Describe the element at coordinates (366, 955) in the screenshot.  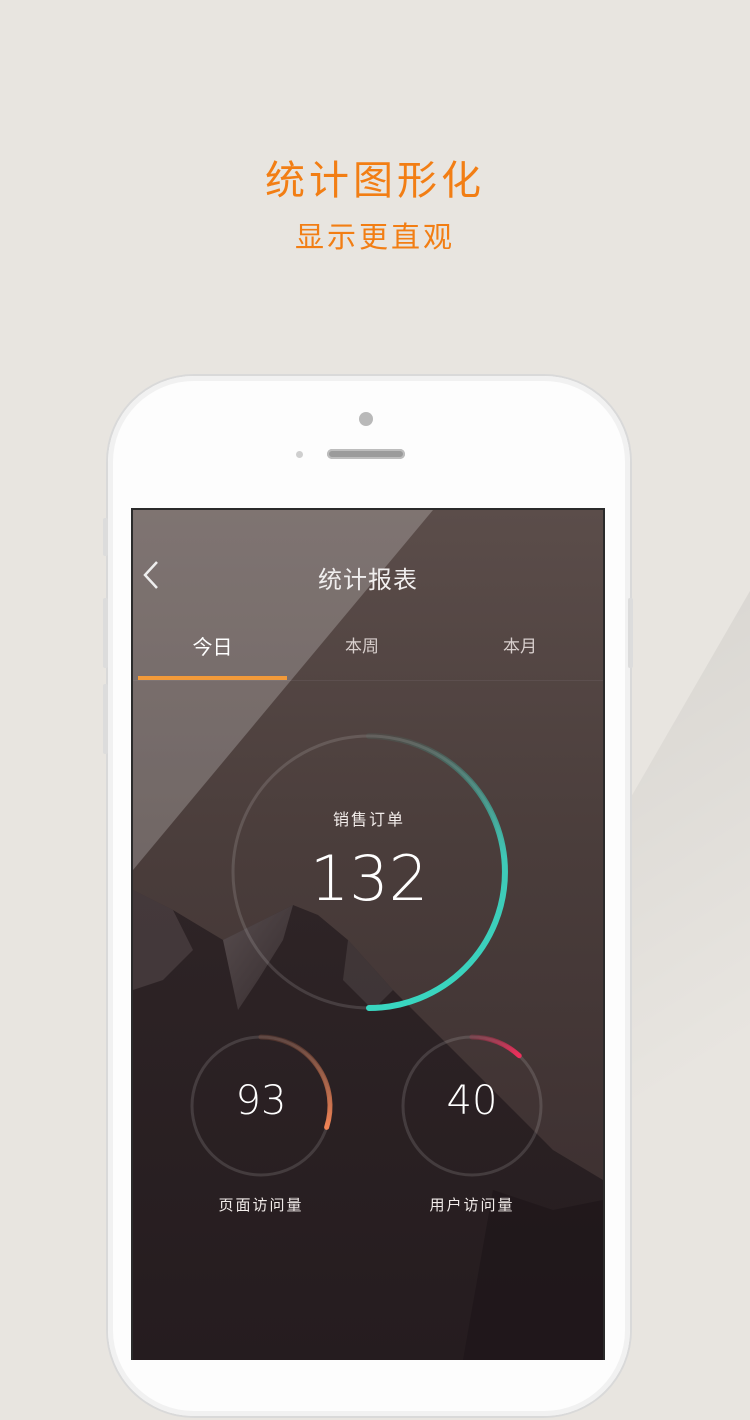
I see `stats-rings` at that location.